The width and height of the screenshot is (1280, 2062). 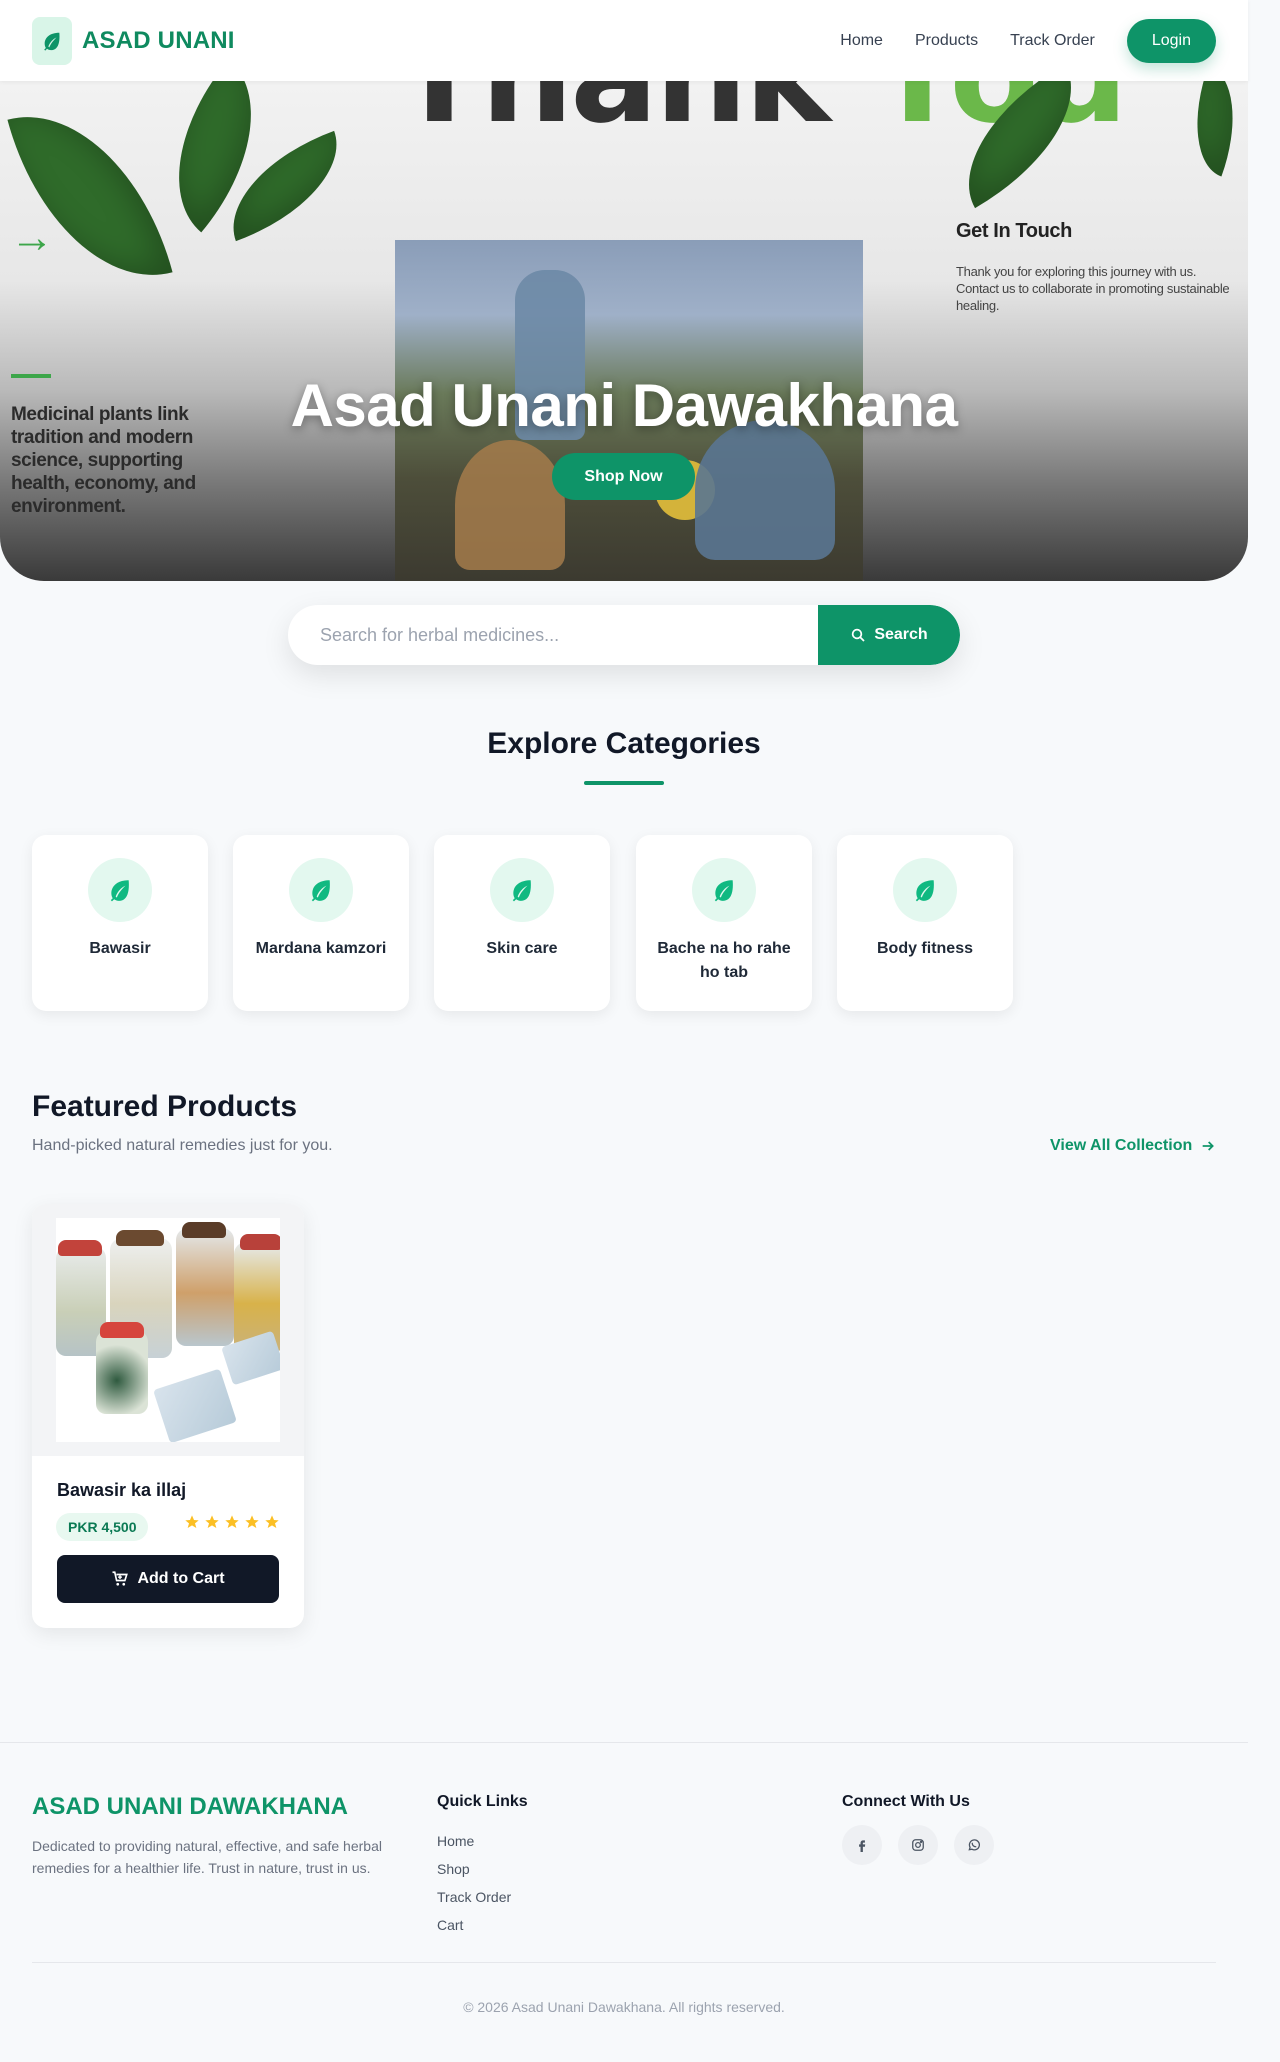 I want to click on title-underline, so click(x=624, y=783).